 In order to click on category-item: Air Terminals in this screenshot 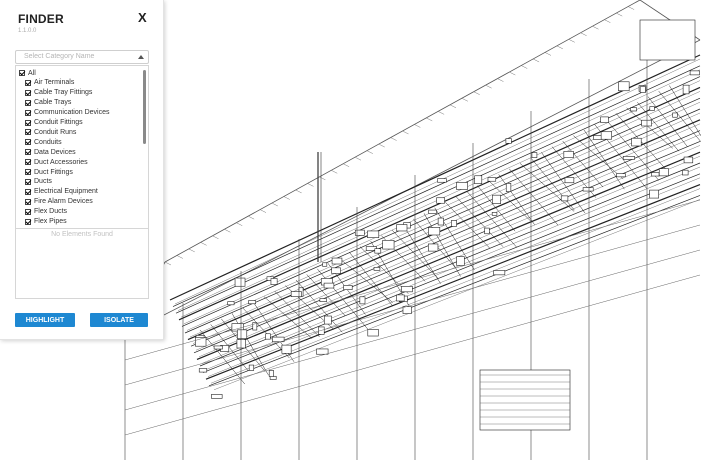, I will do `click(49, 83)`.